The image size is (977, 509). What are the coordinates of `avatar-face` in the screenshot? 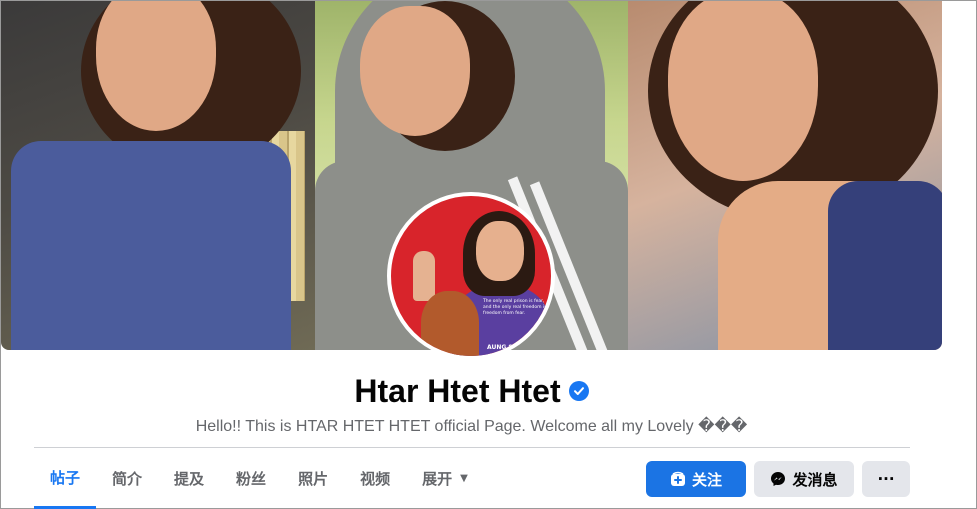 It's located at (500, 251).